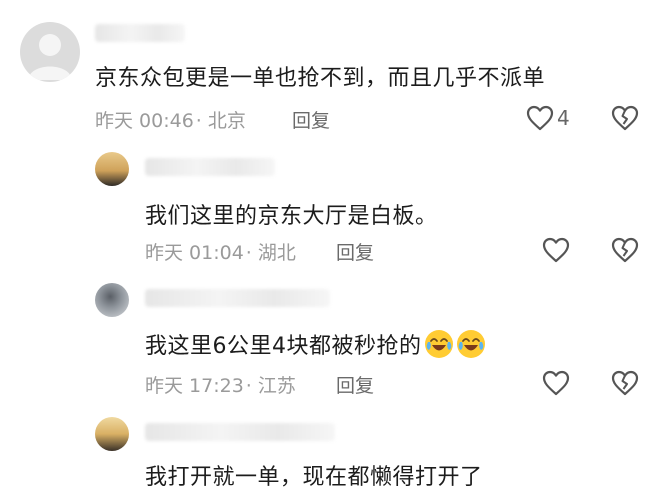 The image size is (650, 491). I want to click on comment-time: 昨天 17:23, so click(194, 386).